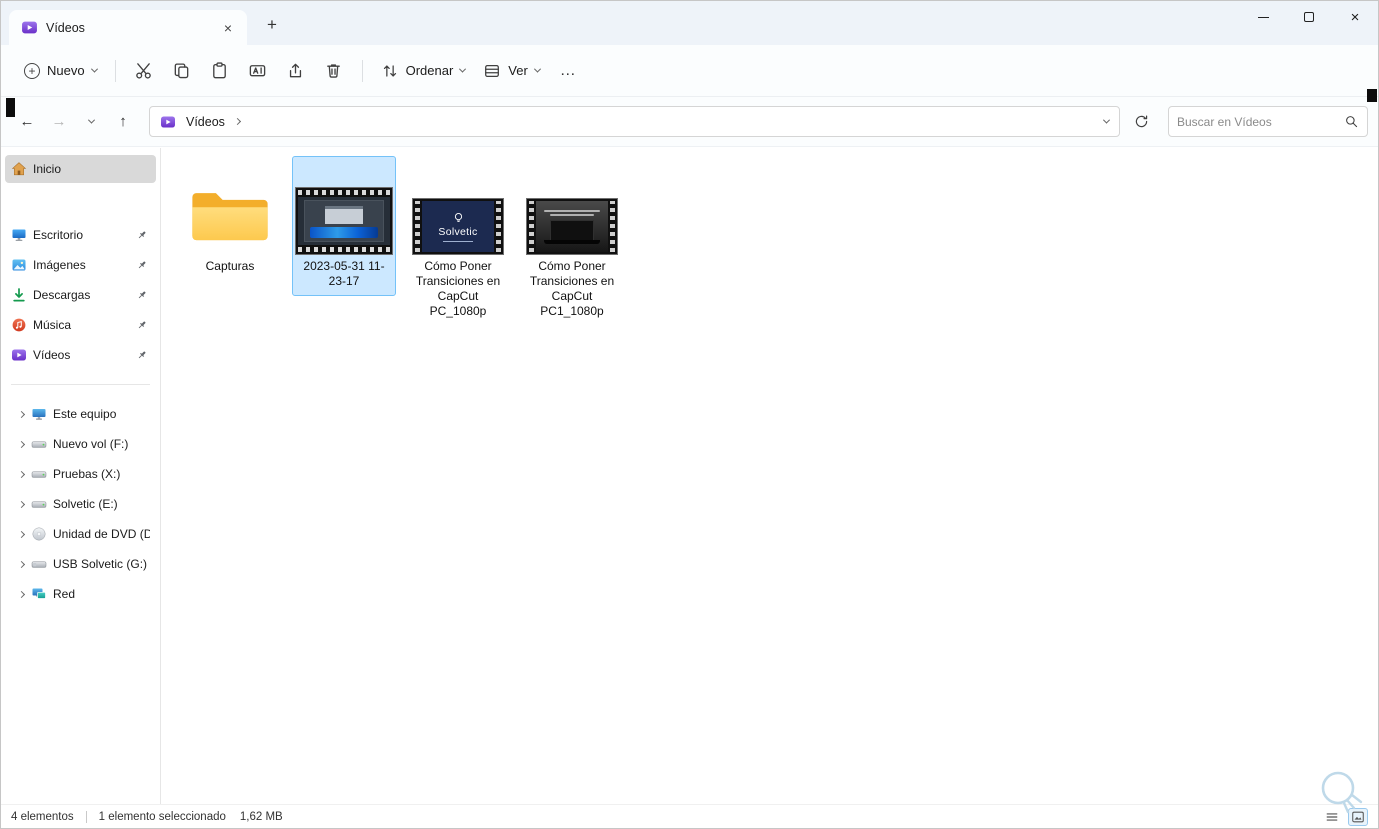 This screenshot has width=1379, height=829. I want to click on share-button, so click(296, 71).